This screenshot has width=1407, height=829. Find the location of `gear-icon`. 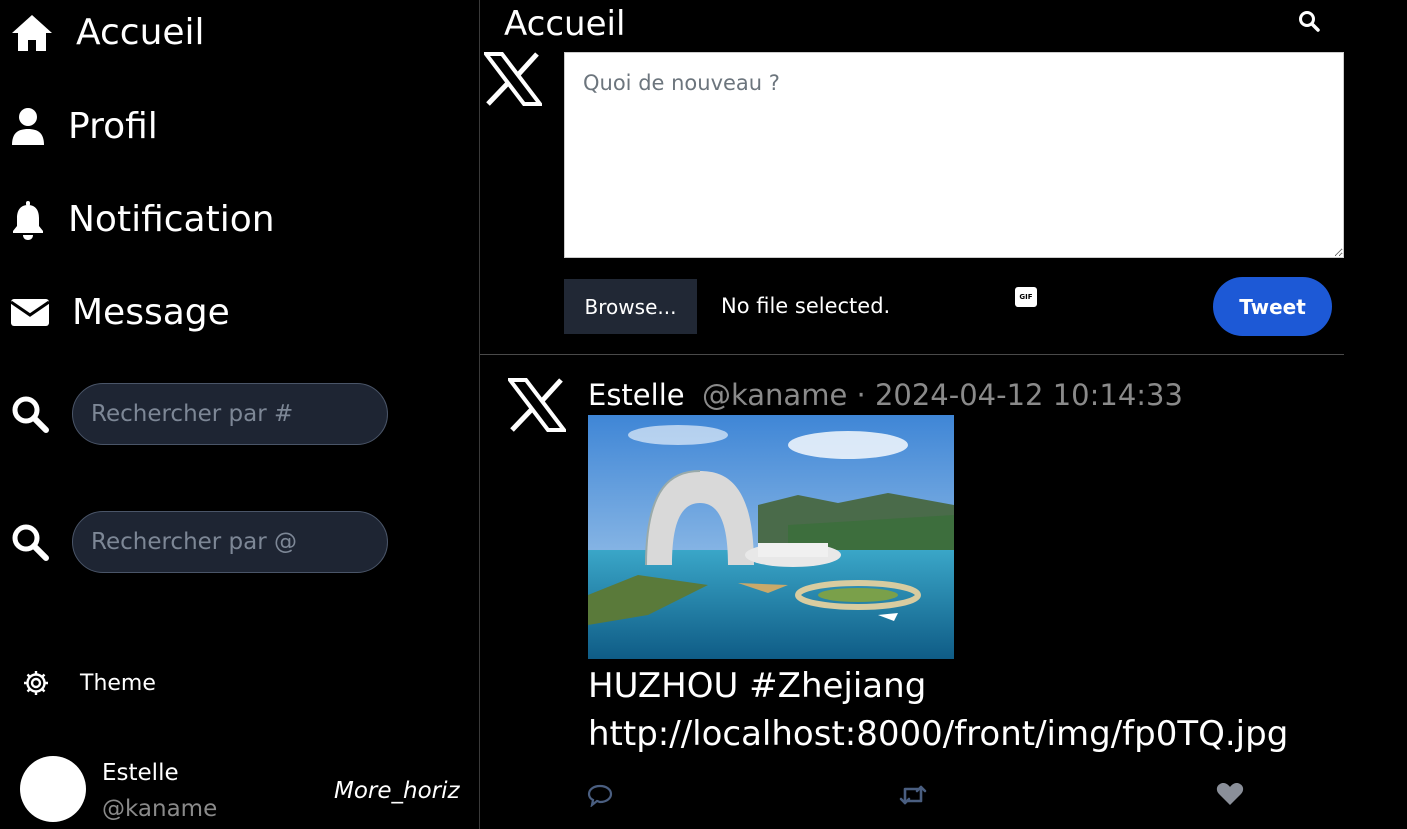

gear-icon is located at coordinates (36, 683).